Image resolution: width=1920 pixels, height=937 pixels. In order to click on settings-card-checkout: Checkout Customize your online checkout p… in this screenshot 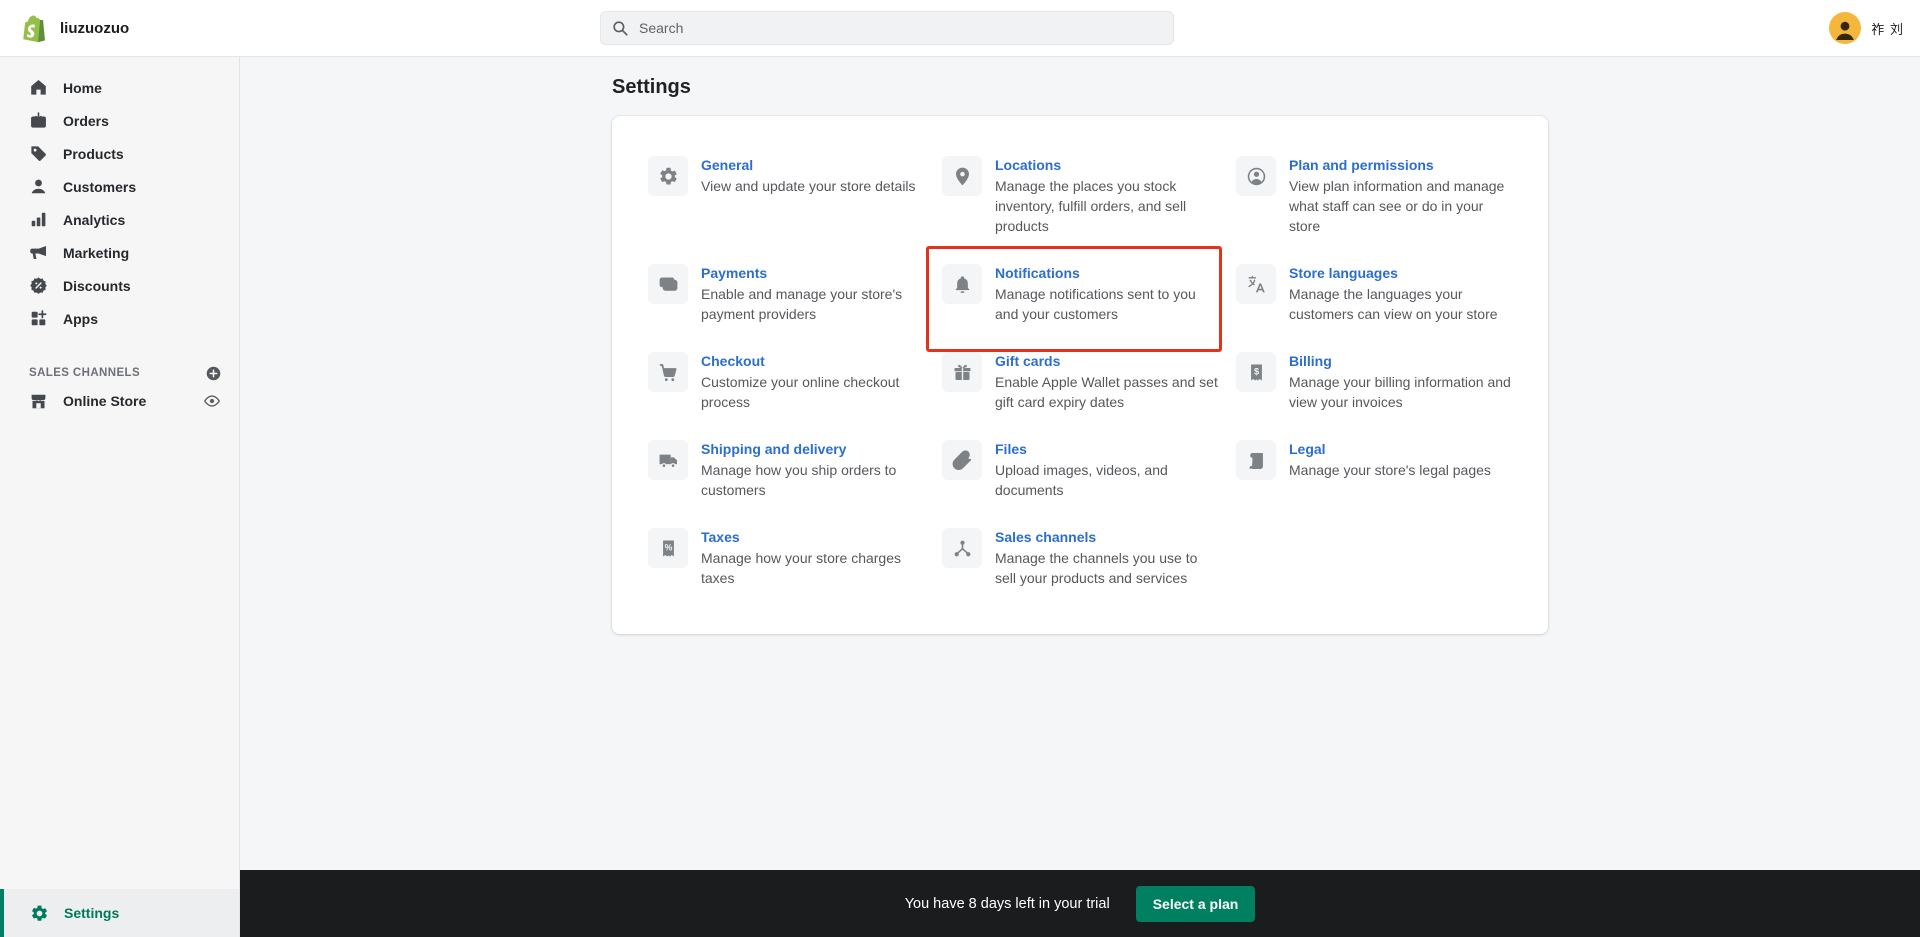, I will do `click(786, 382)`.